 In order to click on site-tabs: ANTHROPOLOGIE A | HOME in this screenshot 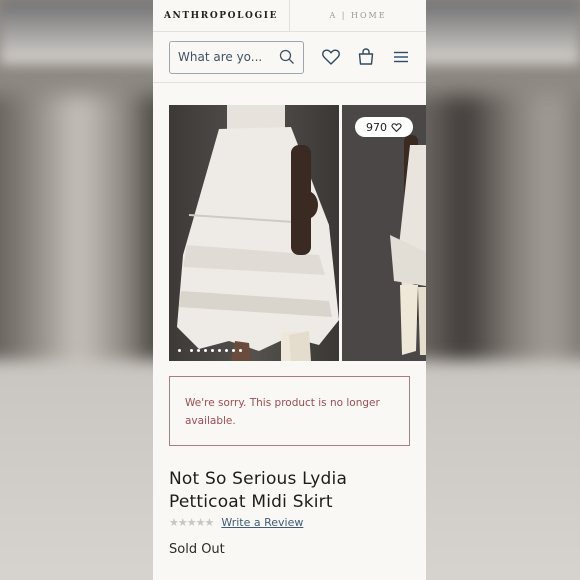, I will do `click(289, 16)`.